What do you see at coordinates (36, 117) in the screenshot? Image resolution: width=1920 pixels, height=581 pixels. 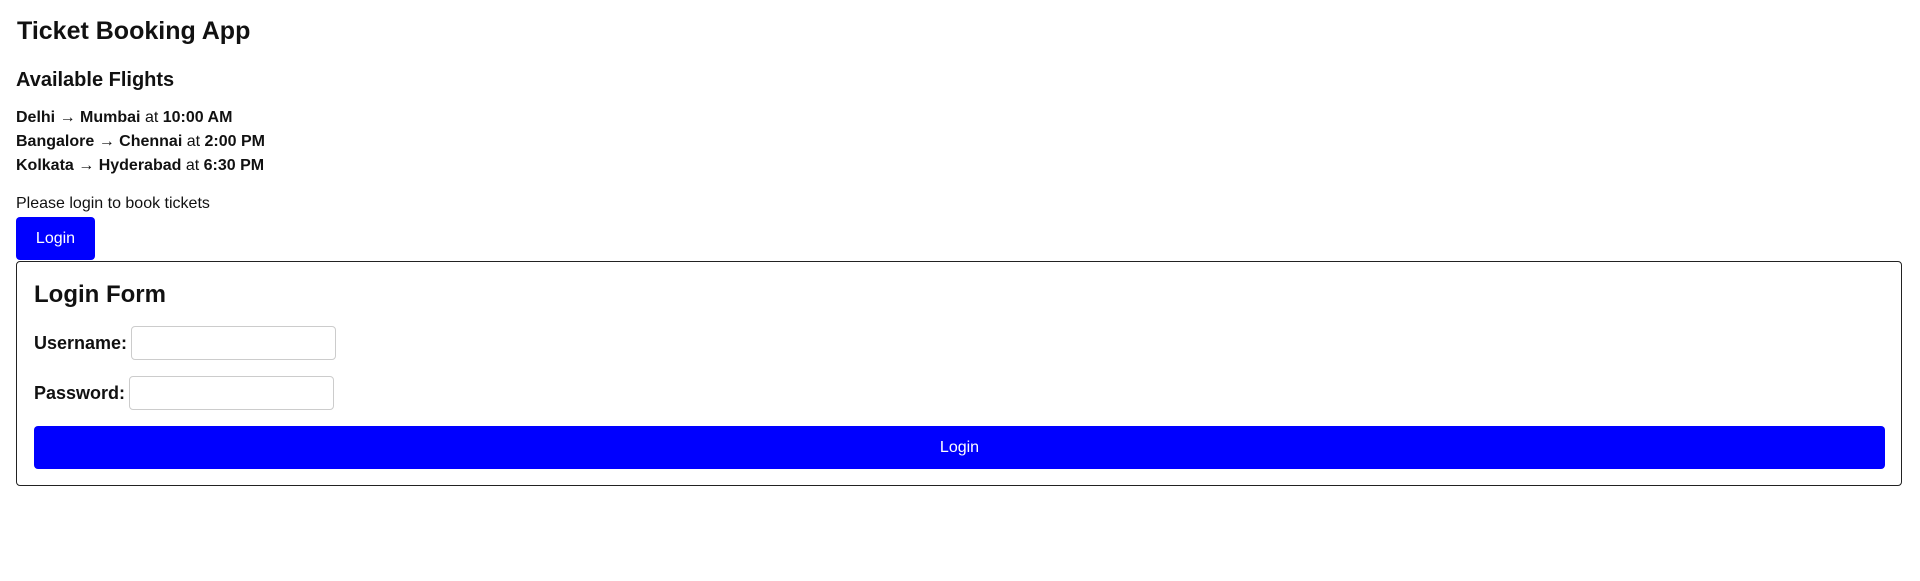 I see `flight-origin: Delhi` at bounding box center [36, 117].